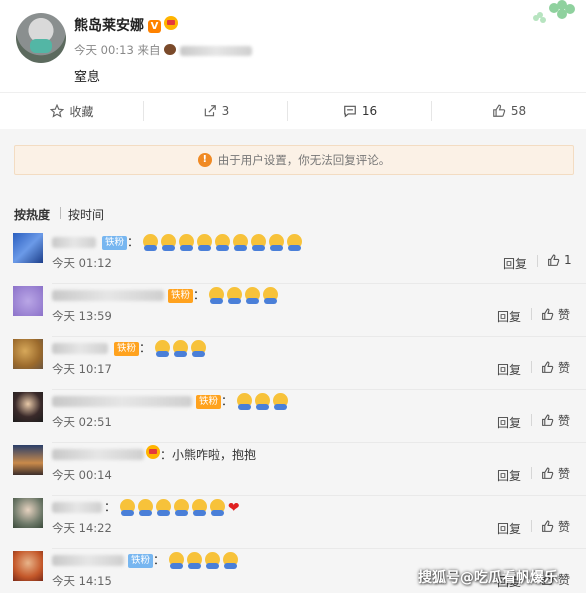 Image resolution: width=586 pixels, height=602 pixels. Describe the element at coordinates (215, 50) in the screenshot. I see `source-device-blurred` at that location.